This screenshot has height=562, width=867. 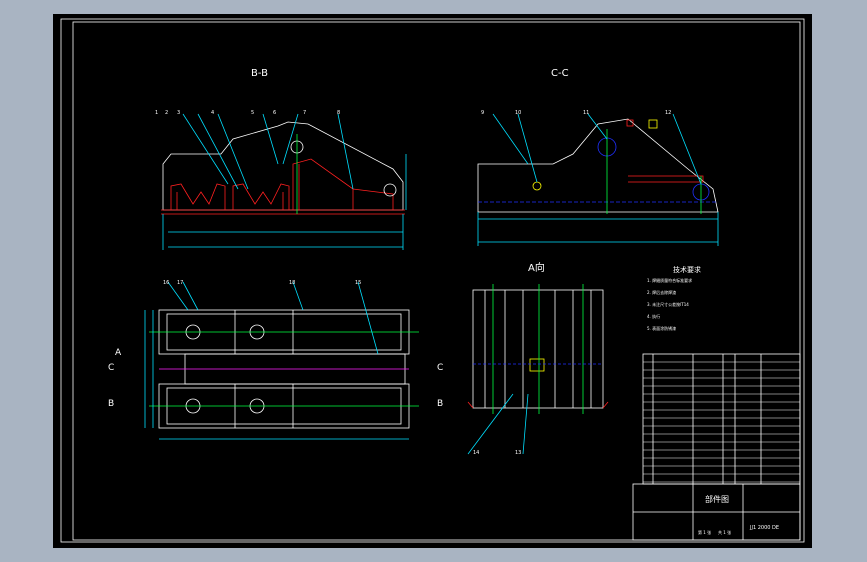 I want to click on balloon-4: 4, so click(x=212, y=113).